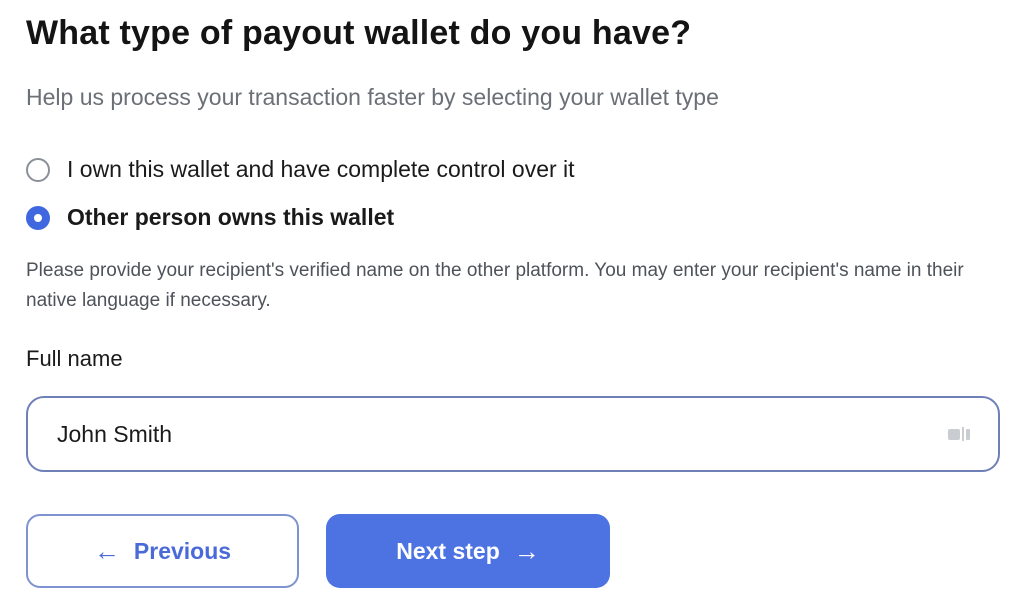  I want to click on autofill-icon, so click(959, 434).